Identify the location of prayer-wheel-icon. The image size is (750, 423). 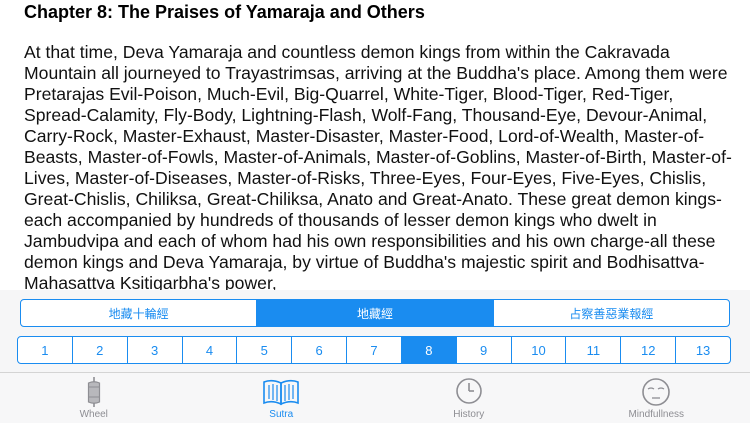
(94, 392).